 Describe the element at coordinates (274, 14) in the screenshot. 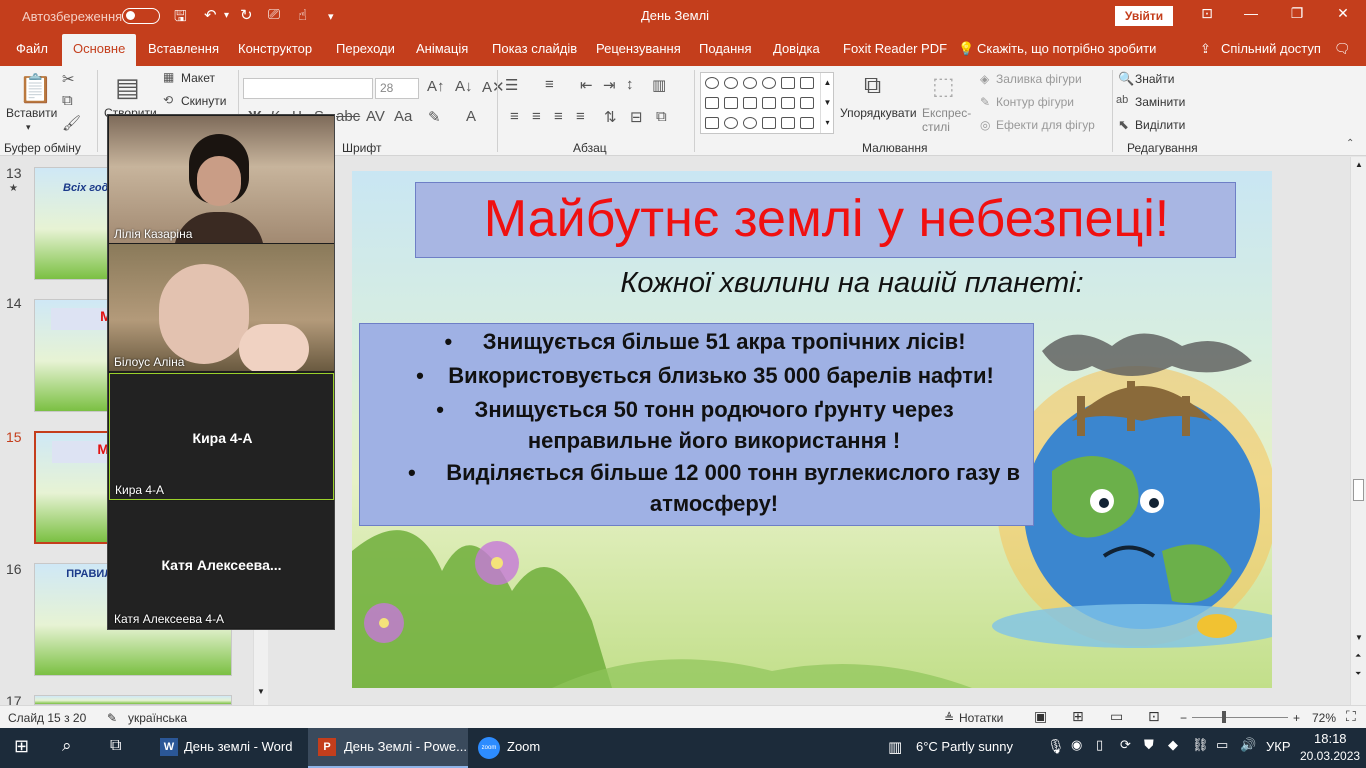

I see `present-icon: ⎚` at that location.